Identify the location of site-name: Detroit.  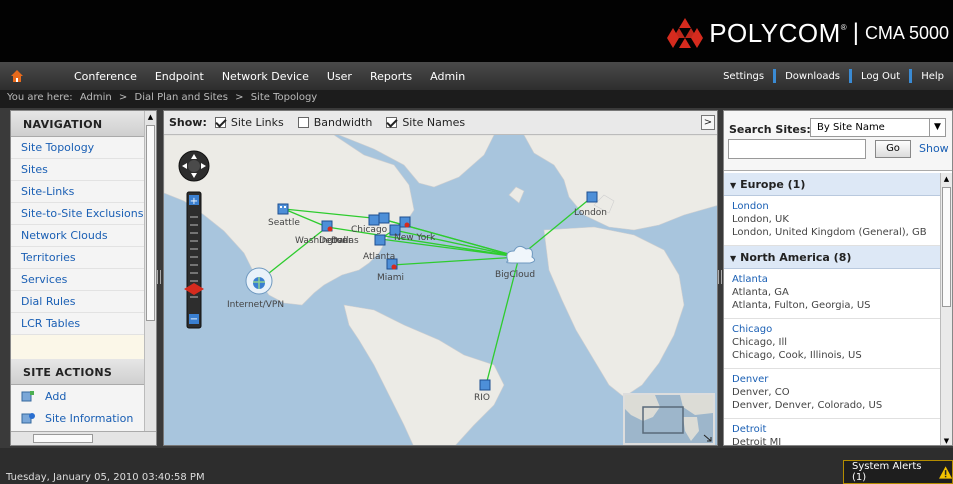
(837, 429).